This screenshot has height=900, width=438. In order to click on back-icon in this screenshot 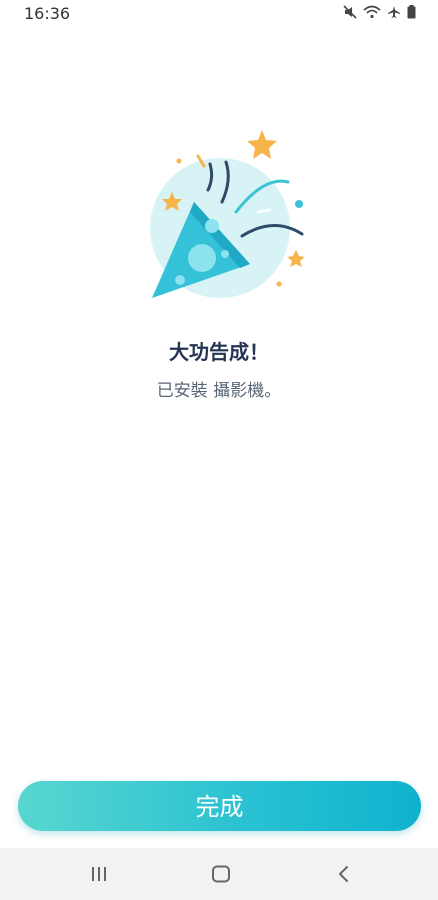, I will do `click(343, 874)`.